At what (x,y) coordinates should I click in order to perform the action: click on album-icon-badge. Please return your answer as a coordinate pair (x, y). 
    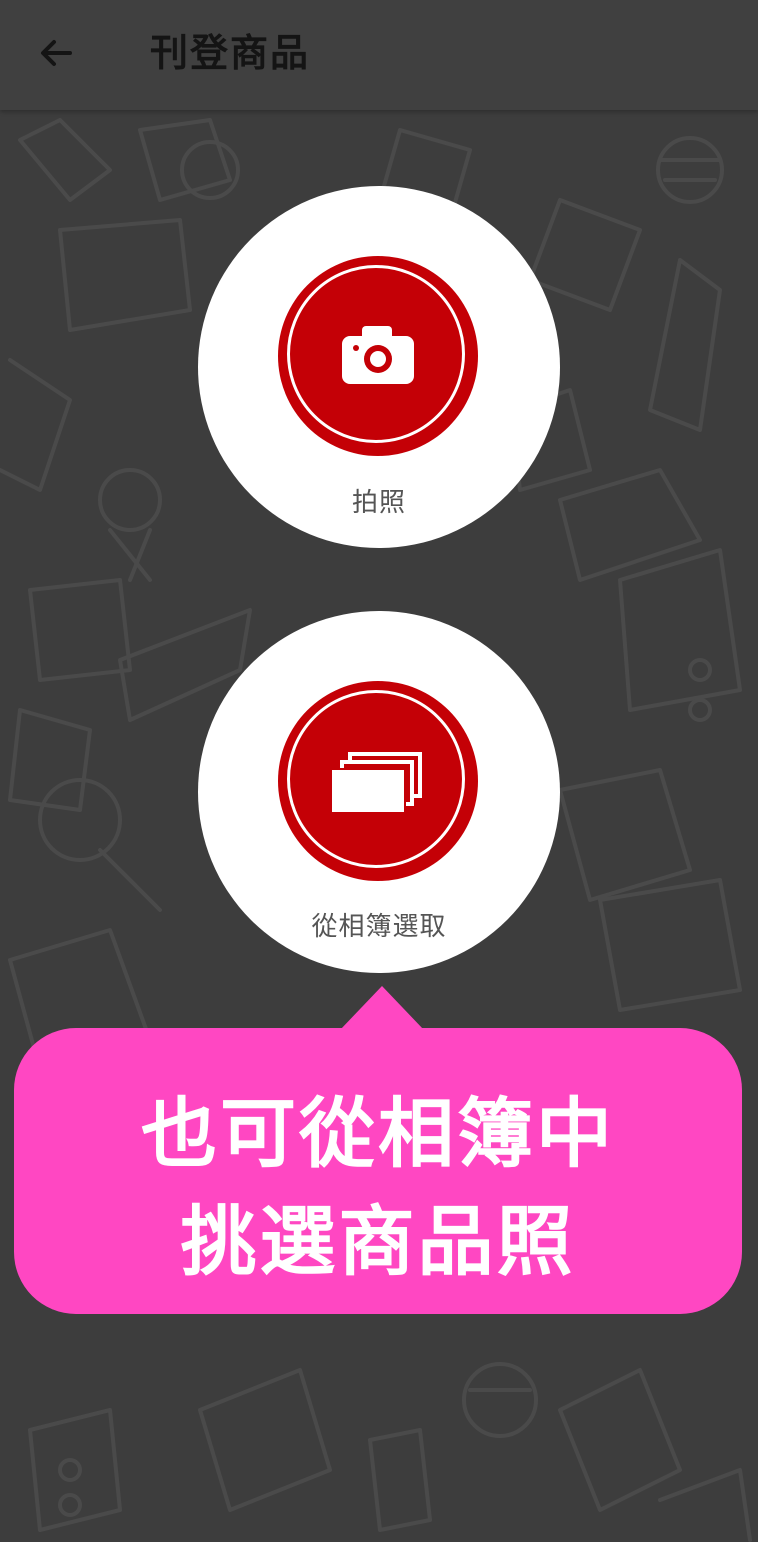
    Looking at the image, I should click on (378, 781).